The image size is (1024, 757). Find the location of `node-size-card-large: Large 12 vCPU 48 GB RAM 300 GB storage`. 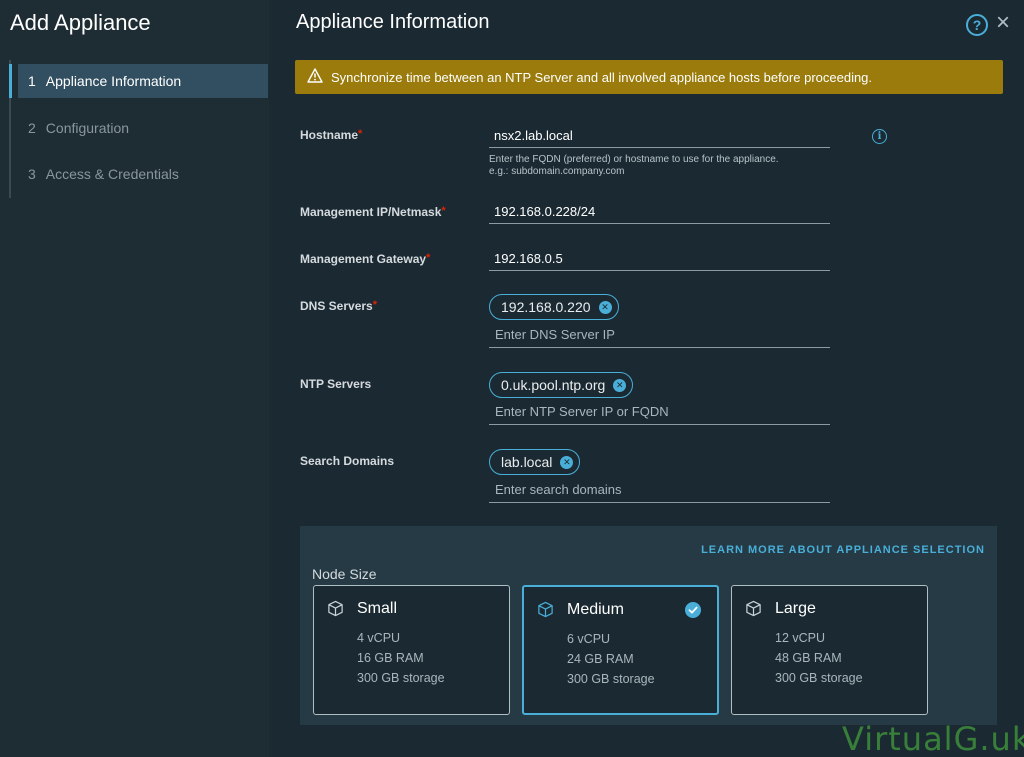

node-size-card-large: Large 12 vCPU 48 GB RAM 300 GB storage is located at coordinates (829, 650).